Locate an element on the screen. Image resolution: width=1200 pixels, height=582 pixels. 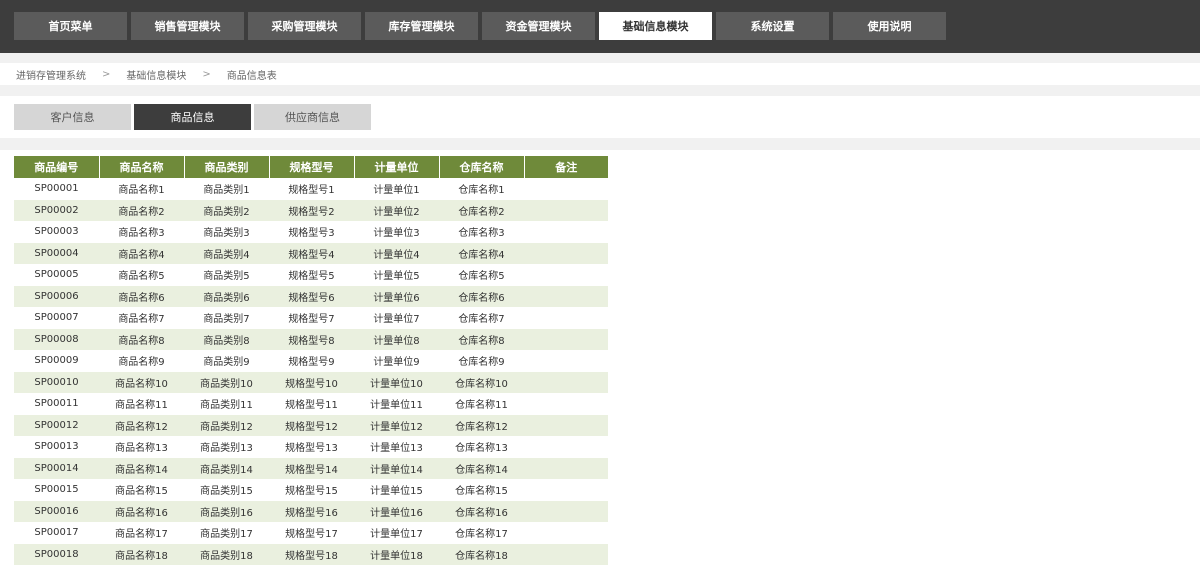
product-name-cell: 商品名称14 is located at coordinates (141, 468).